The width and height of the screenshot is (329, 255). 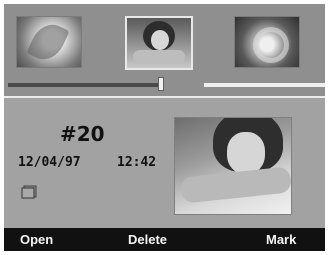 What do you see at coordinates (281, 239) in the screenshot?
I see `mark-button: Mark` at bounding box center [281, 239].